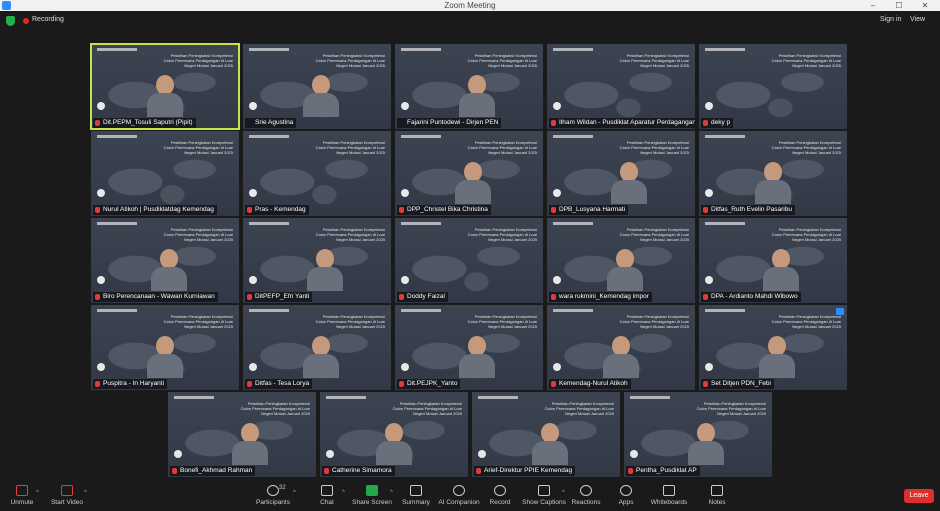 The width and height of the screenshot is (940, 511). I want to click on participant-name-text: Pras - Kemendag, so click(280, 209).